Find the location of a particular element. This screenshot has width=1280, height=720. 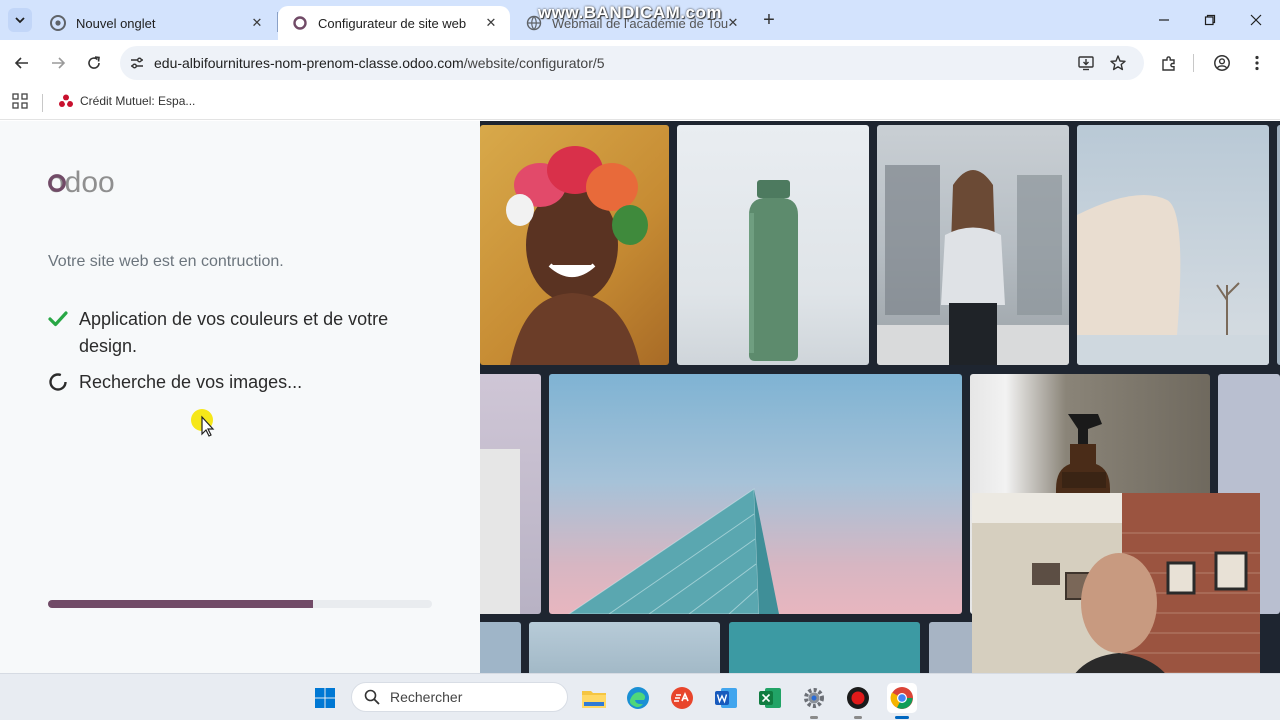

edge-button is located at coordinates (638, 698).